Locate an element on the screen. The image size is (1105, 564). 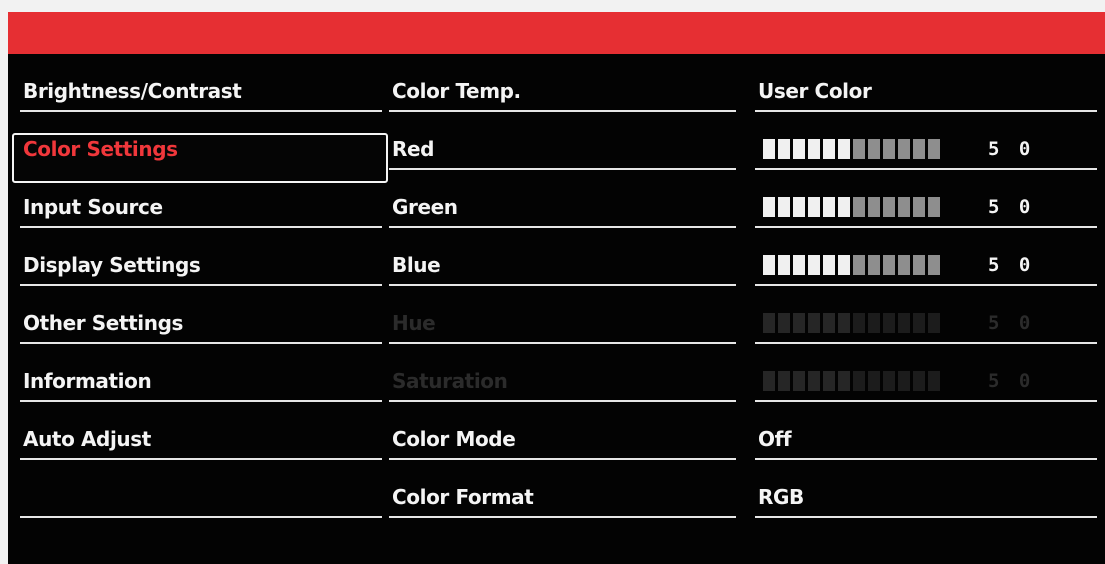
menu-item-label: Brightness/Contrast is located at coordinates (132, 91).